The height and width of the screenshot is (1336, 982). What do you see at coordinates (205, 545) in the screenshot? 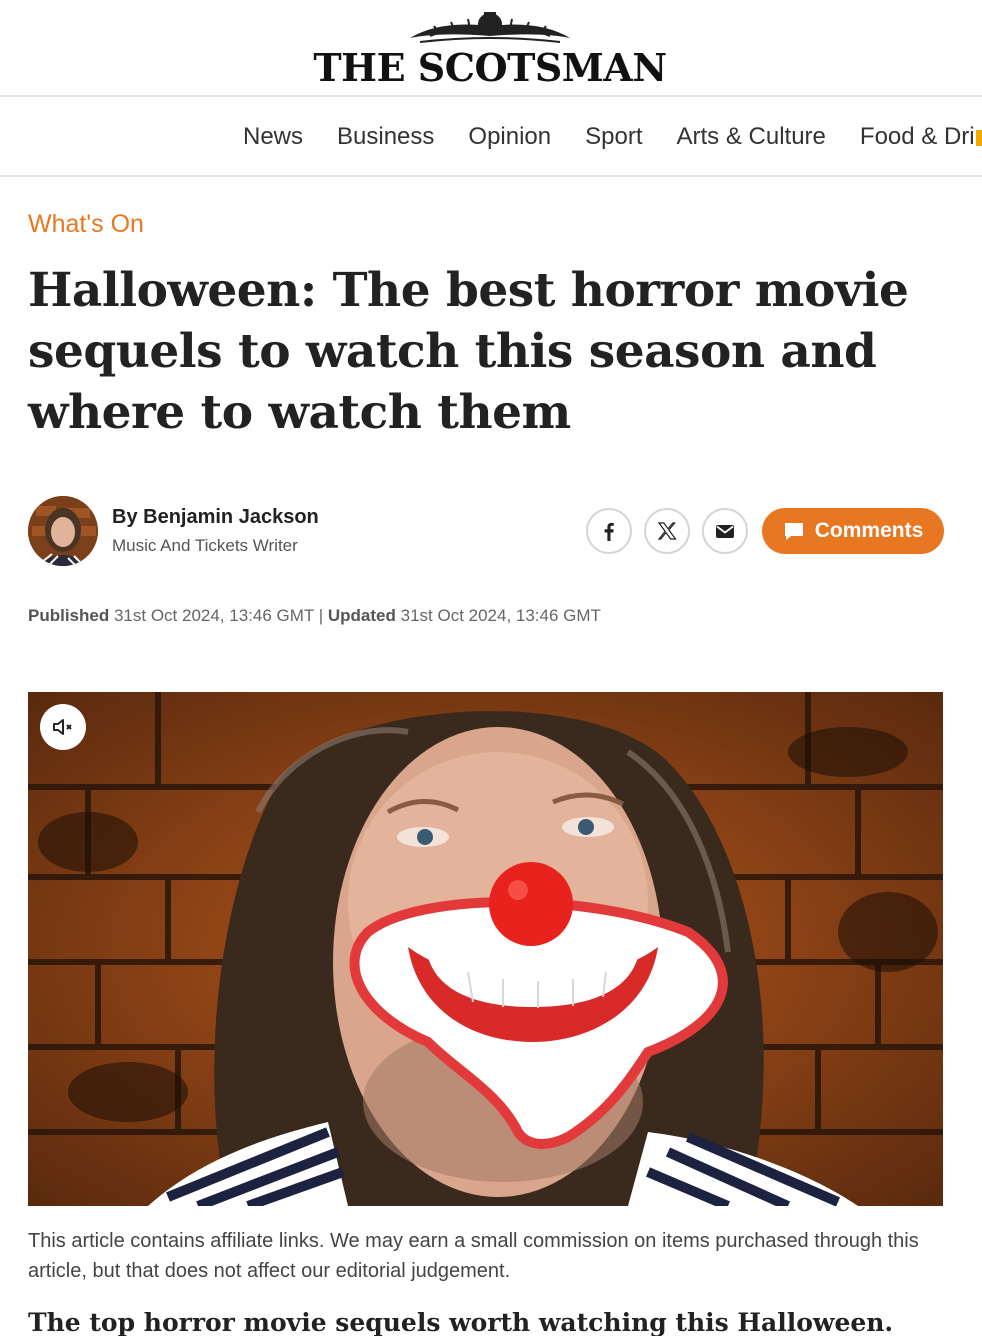
I see `author-role: Music And Tickets Writer` at bounding box center [205, 545].